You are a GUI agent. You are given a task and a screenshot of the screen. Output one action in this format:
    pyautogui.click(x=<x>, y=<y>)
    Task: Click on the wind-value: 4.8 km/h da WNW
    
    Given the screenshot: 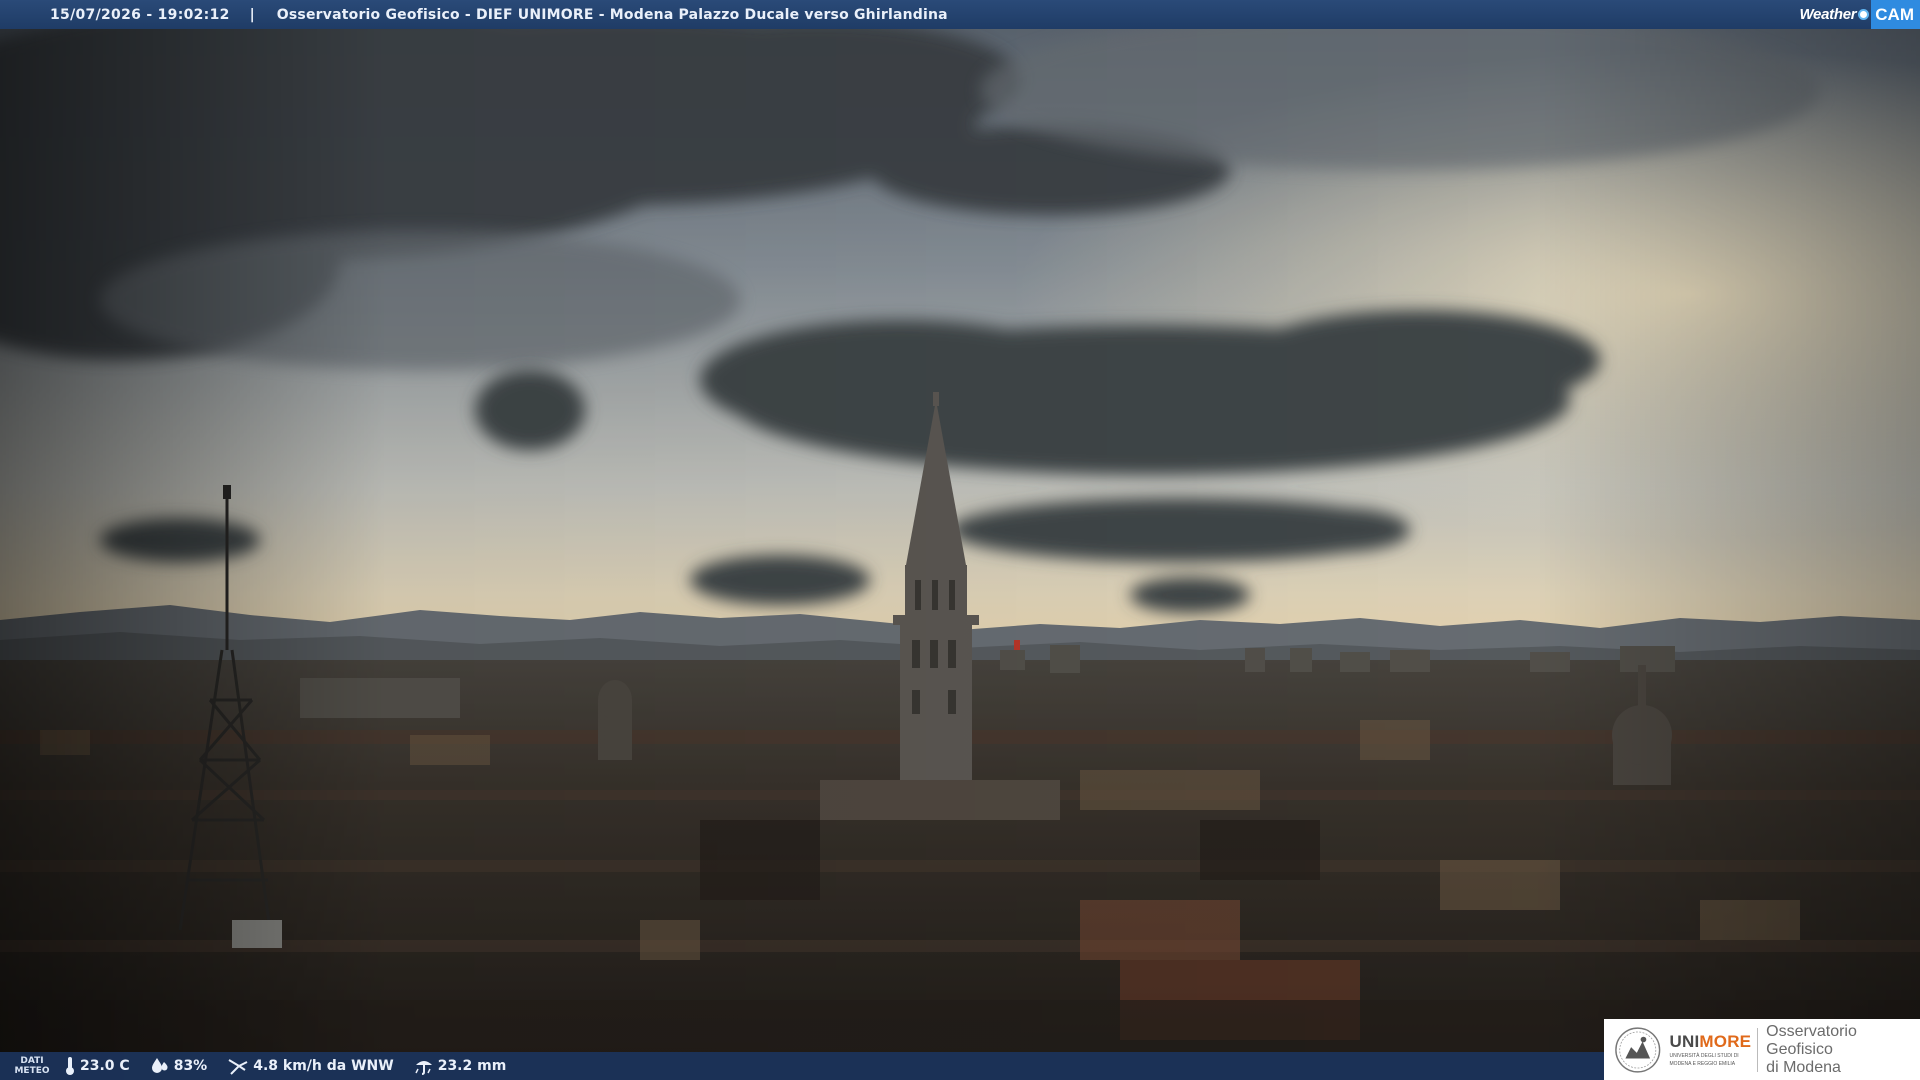 What is the action you would take?
    pyautogui.click(x=323, y=1066)
    